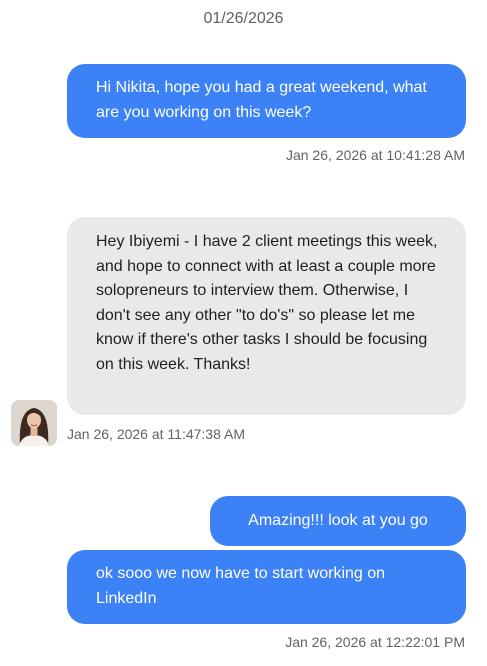 The image size is (487, 666). I want to click on date-header: 01/26/2026, so click(243, 18).